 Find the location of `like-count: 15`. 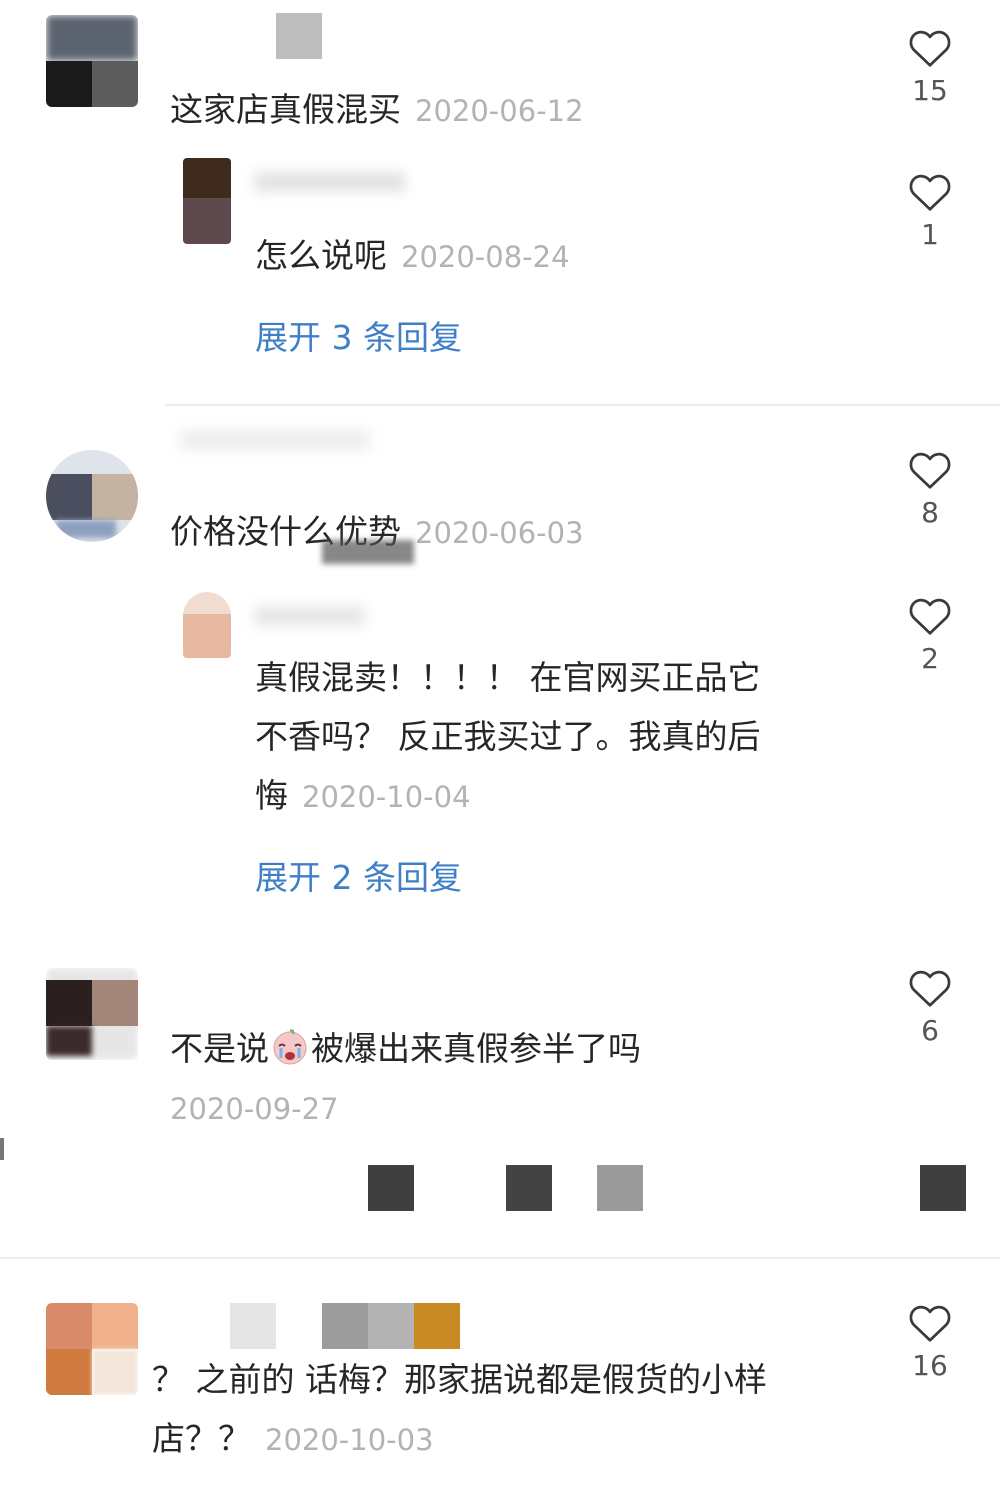

like-count: 15 is located at coordinates (930, 90).